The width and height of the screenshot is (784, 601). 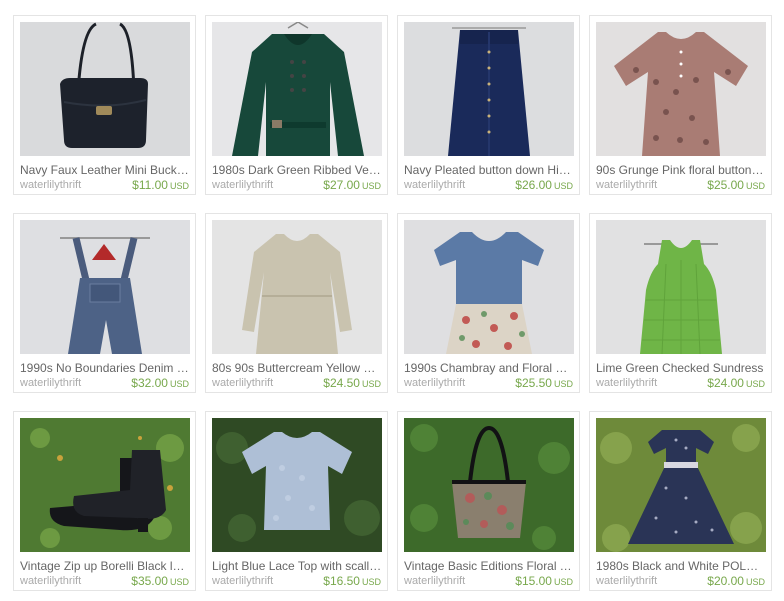 I want to click on listing-photo-floral-tapestry-purse, so click(x=489, y=485).